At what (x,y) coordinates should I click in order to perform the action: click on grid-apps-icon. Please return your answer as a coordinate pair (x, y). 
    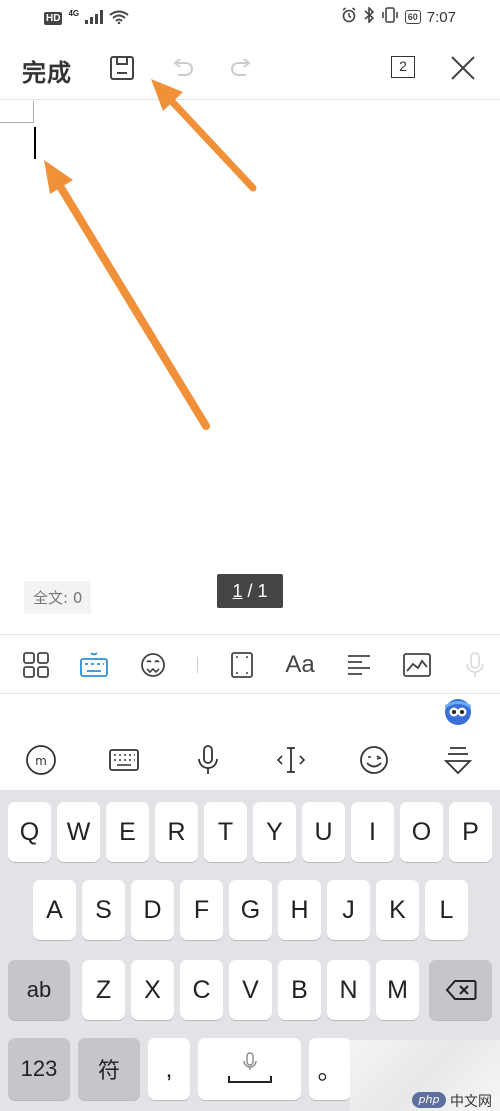
    Looking at the image, I should click on (36, 665).